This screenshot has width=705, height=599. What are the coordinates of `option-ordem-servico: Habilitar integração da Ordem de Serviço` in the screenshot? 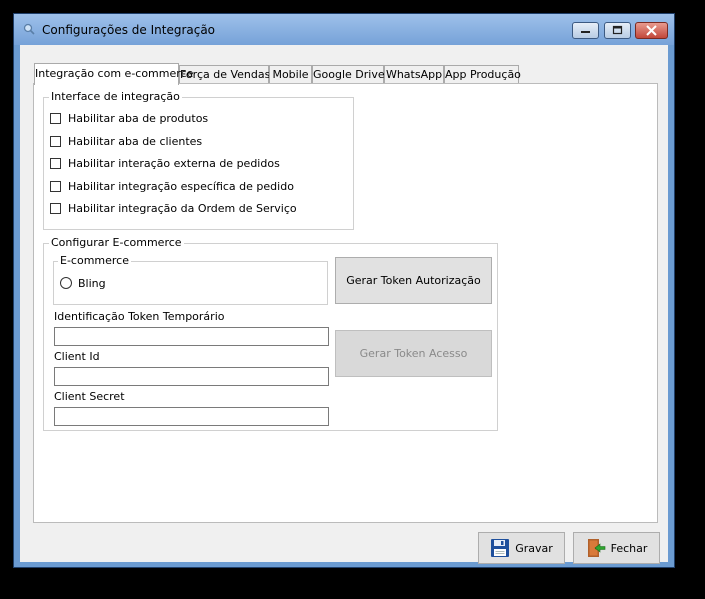 It's located at (173, 208).